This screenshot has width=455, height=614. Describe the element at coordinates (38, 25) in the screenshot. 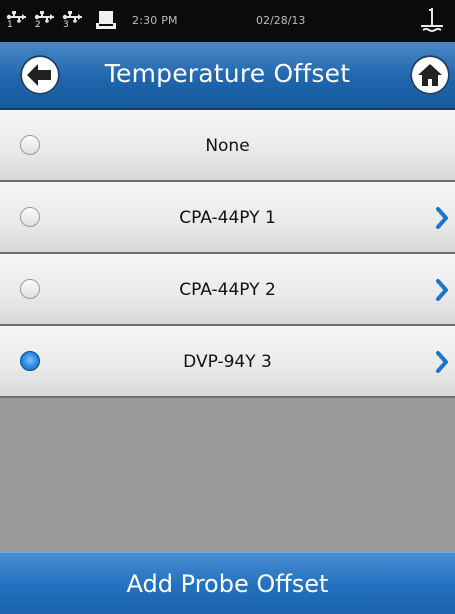

I see `usb-port-number: 2` at that location.